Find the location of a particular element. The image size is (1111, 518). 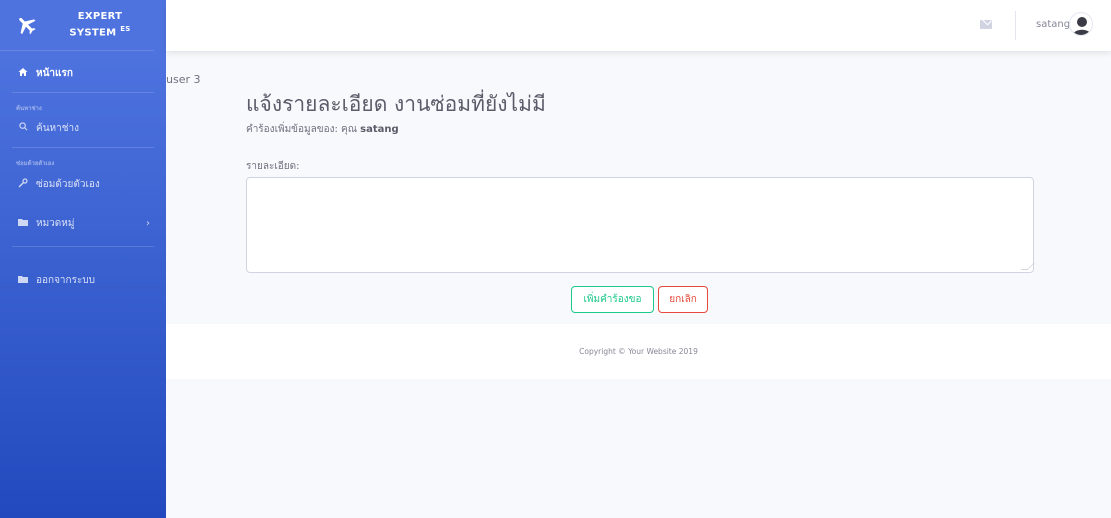

brand: EXPERT SYSTEM ES is located at coordinates (77, 25).